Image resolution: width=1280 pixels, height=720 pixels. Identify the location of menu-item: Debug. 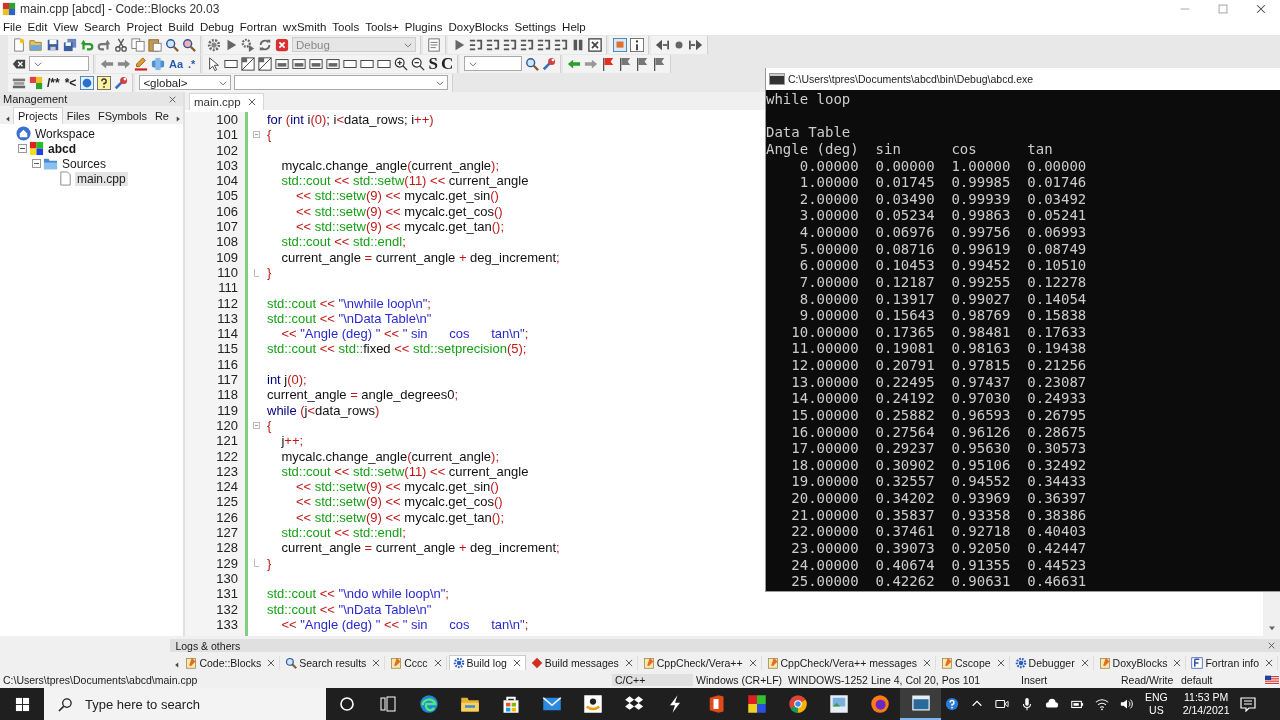
(216, 26).